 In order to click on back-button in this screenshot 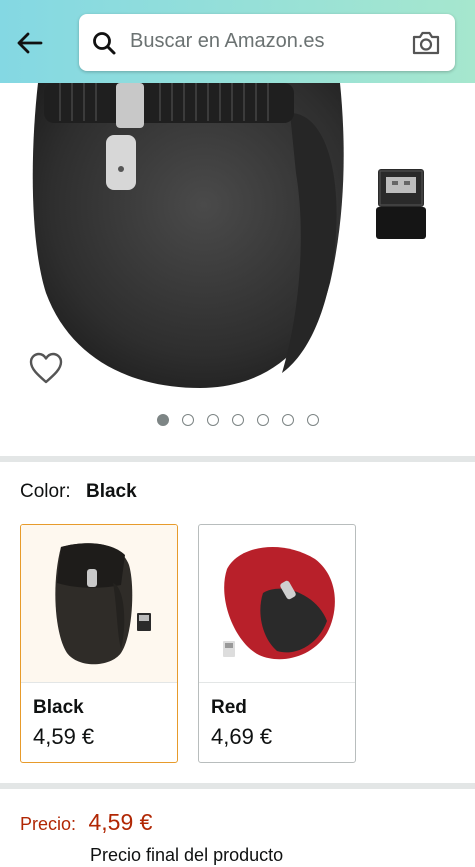, I will do `click(29, 43)`.